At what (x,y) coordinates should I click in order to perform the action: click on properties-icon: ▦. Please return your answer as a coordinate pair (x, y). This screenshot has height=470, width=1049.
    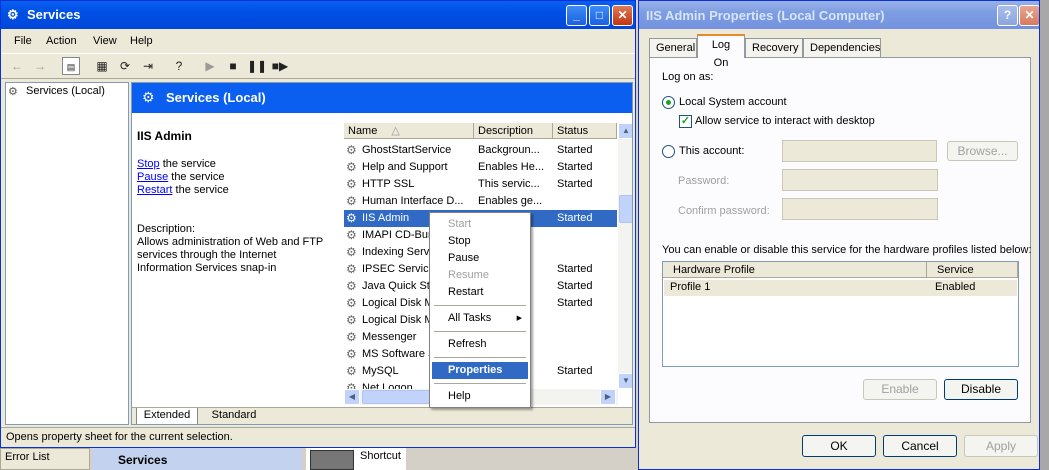
    Looking at the image, I should click on (102, 66).